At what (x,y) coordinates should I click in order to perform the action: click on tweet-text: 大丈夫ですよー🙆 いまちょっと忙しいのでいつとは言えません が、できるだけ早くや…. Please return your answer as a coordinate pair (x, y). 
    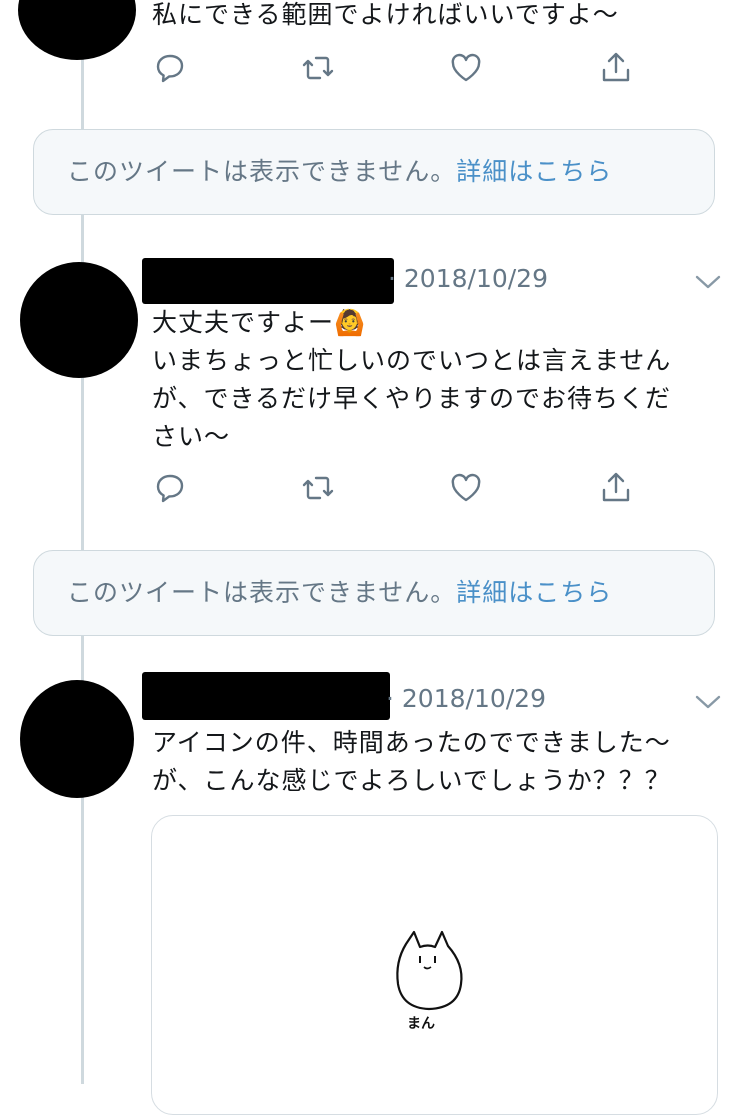
    Looking at the image, I should click on (412, 379).